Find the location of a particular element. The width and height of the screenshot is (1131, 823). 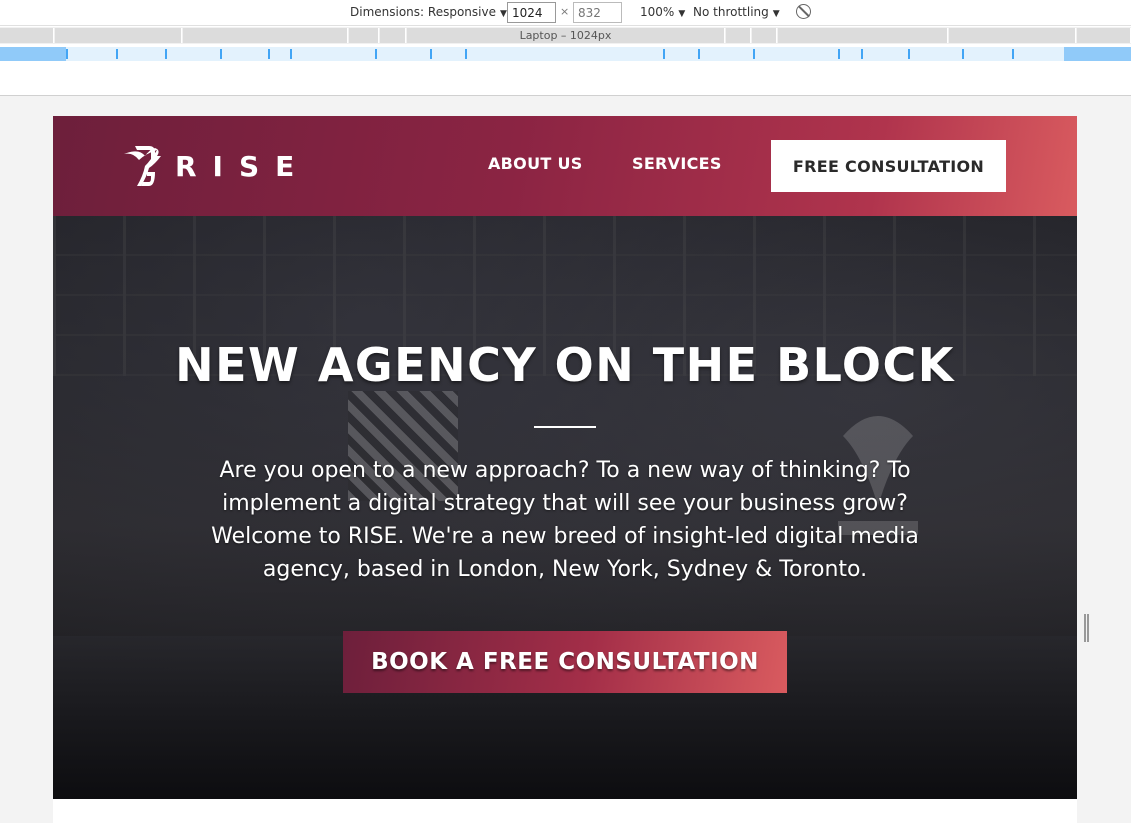

hummingbird-logo-icon is located at coordinates (142, 166).